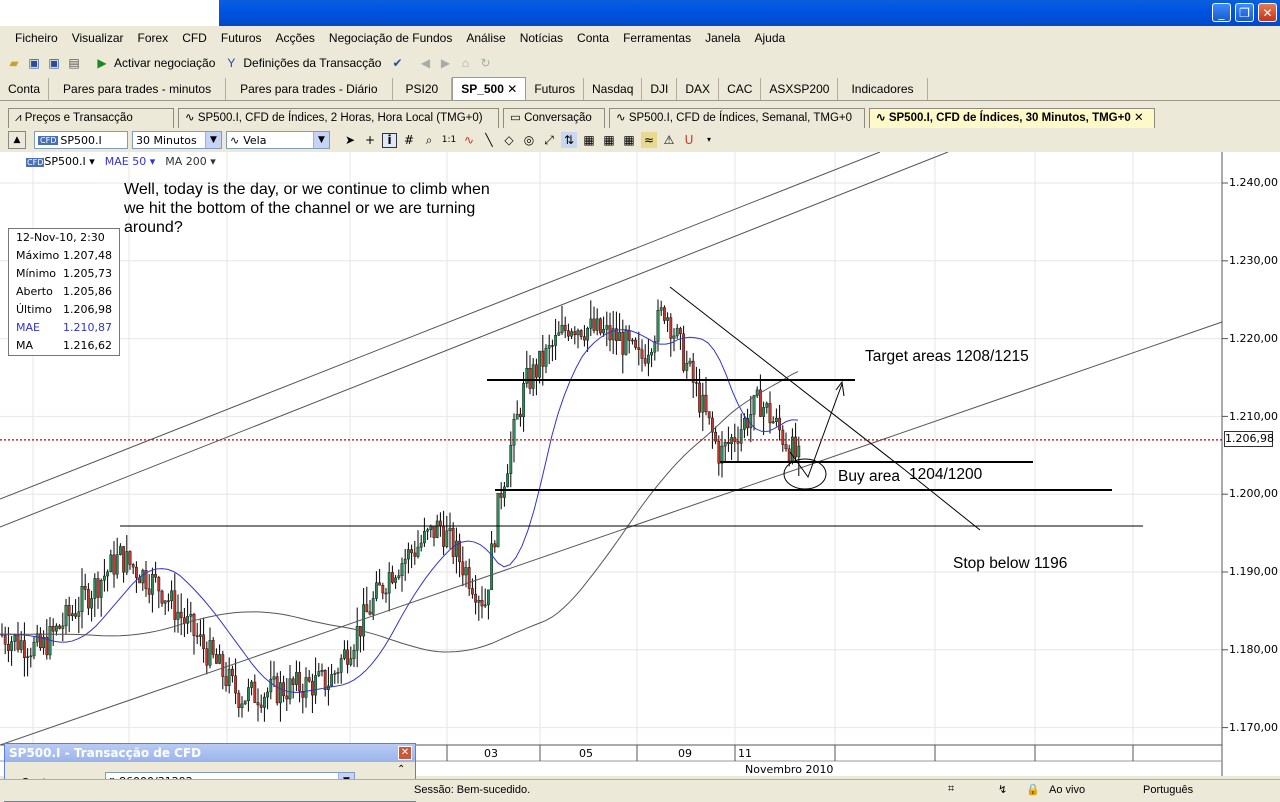  What do you see at coordinates (231, 63) in the screenshot?
I see `filter-icon: Y` at bounding box center [231, 63].